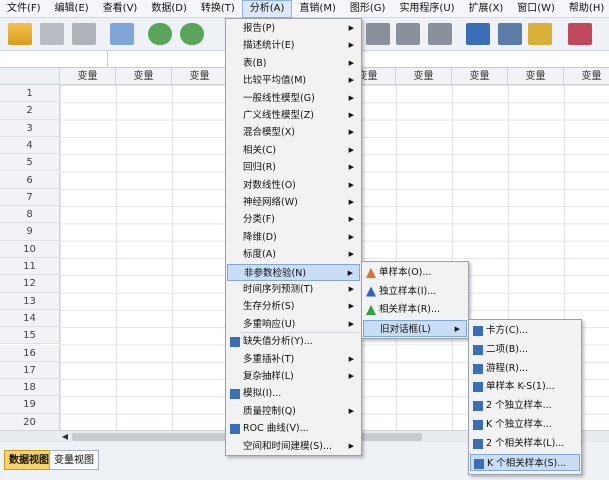  What do you see at coordinates (30, 111) in the screenshot?
I see `row-header: 2` at bounding box center [30, 111].